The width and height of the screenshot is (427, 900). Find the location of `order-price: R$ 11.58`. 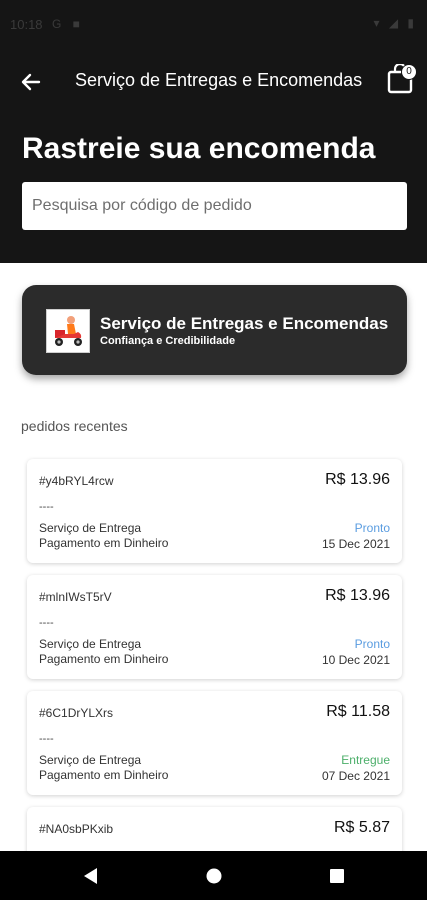

order-price: R$ 11.58 is located at coordinates (358, 711).